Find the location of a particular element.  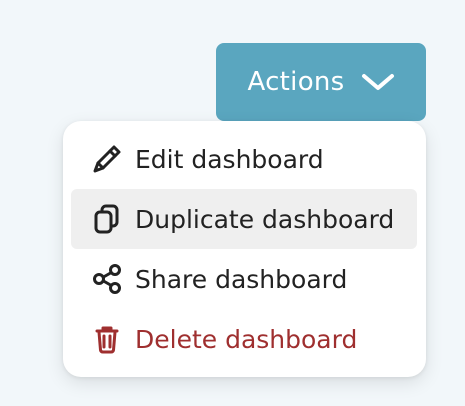

menu-item-share-dashboard: Share dashboard is located at coordinates (244, 279).